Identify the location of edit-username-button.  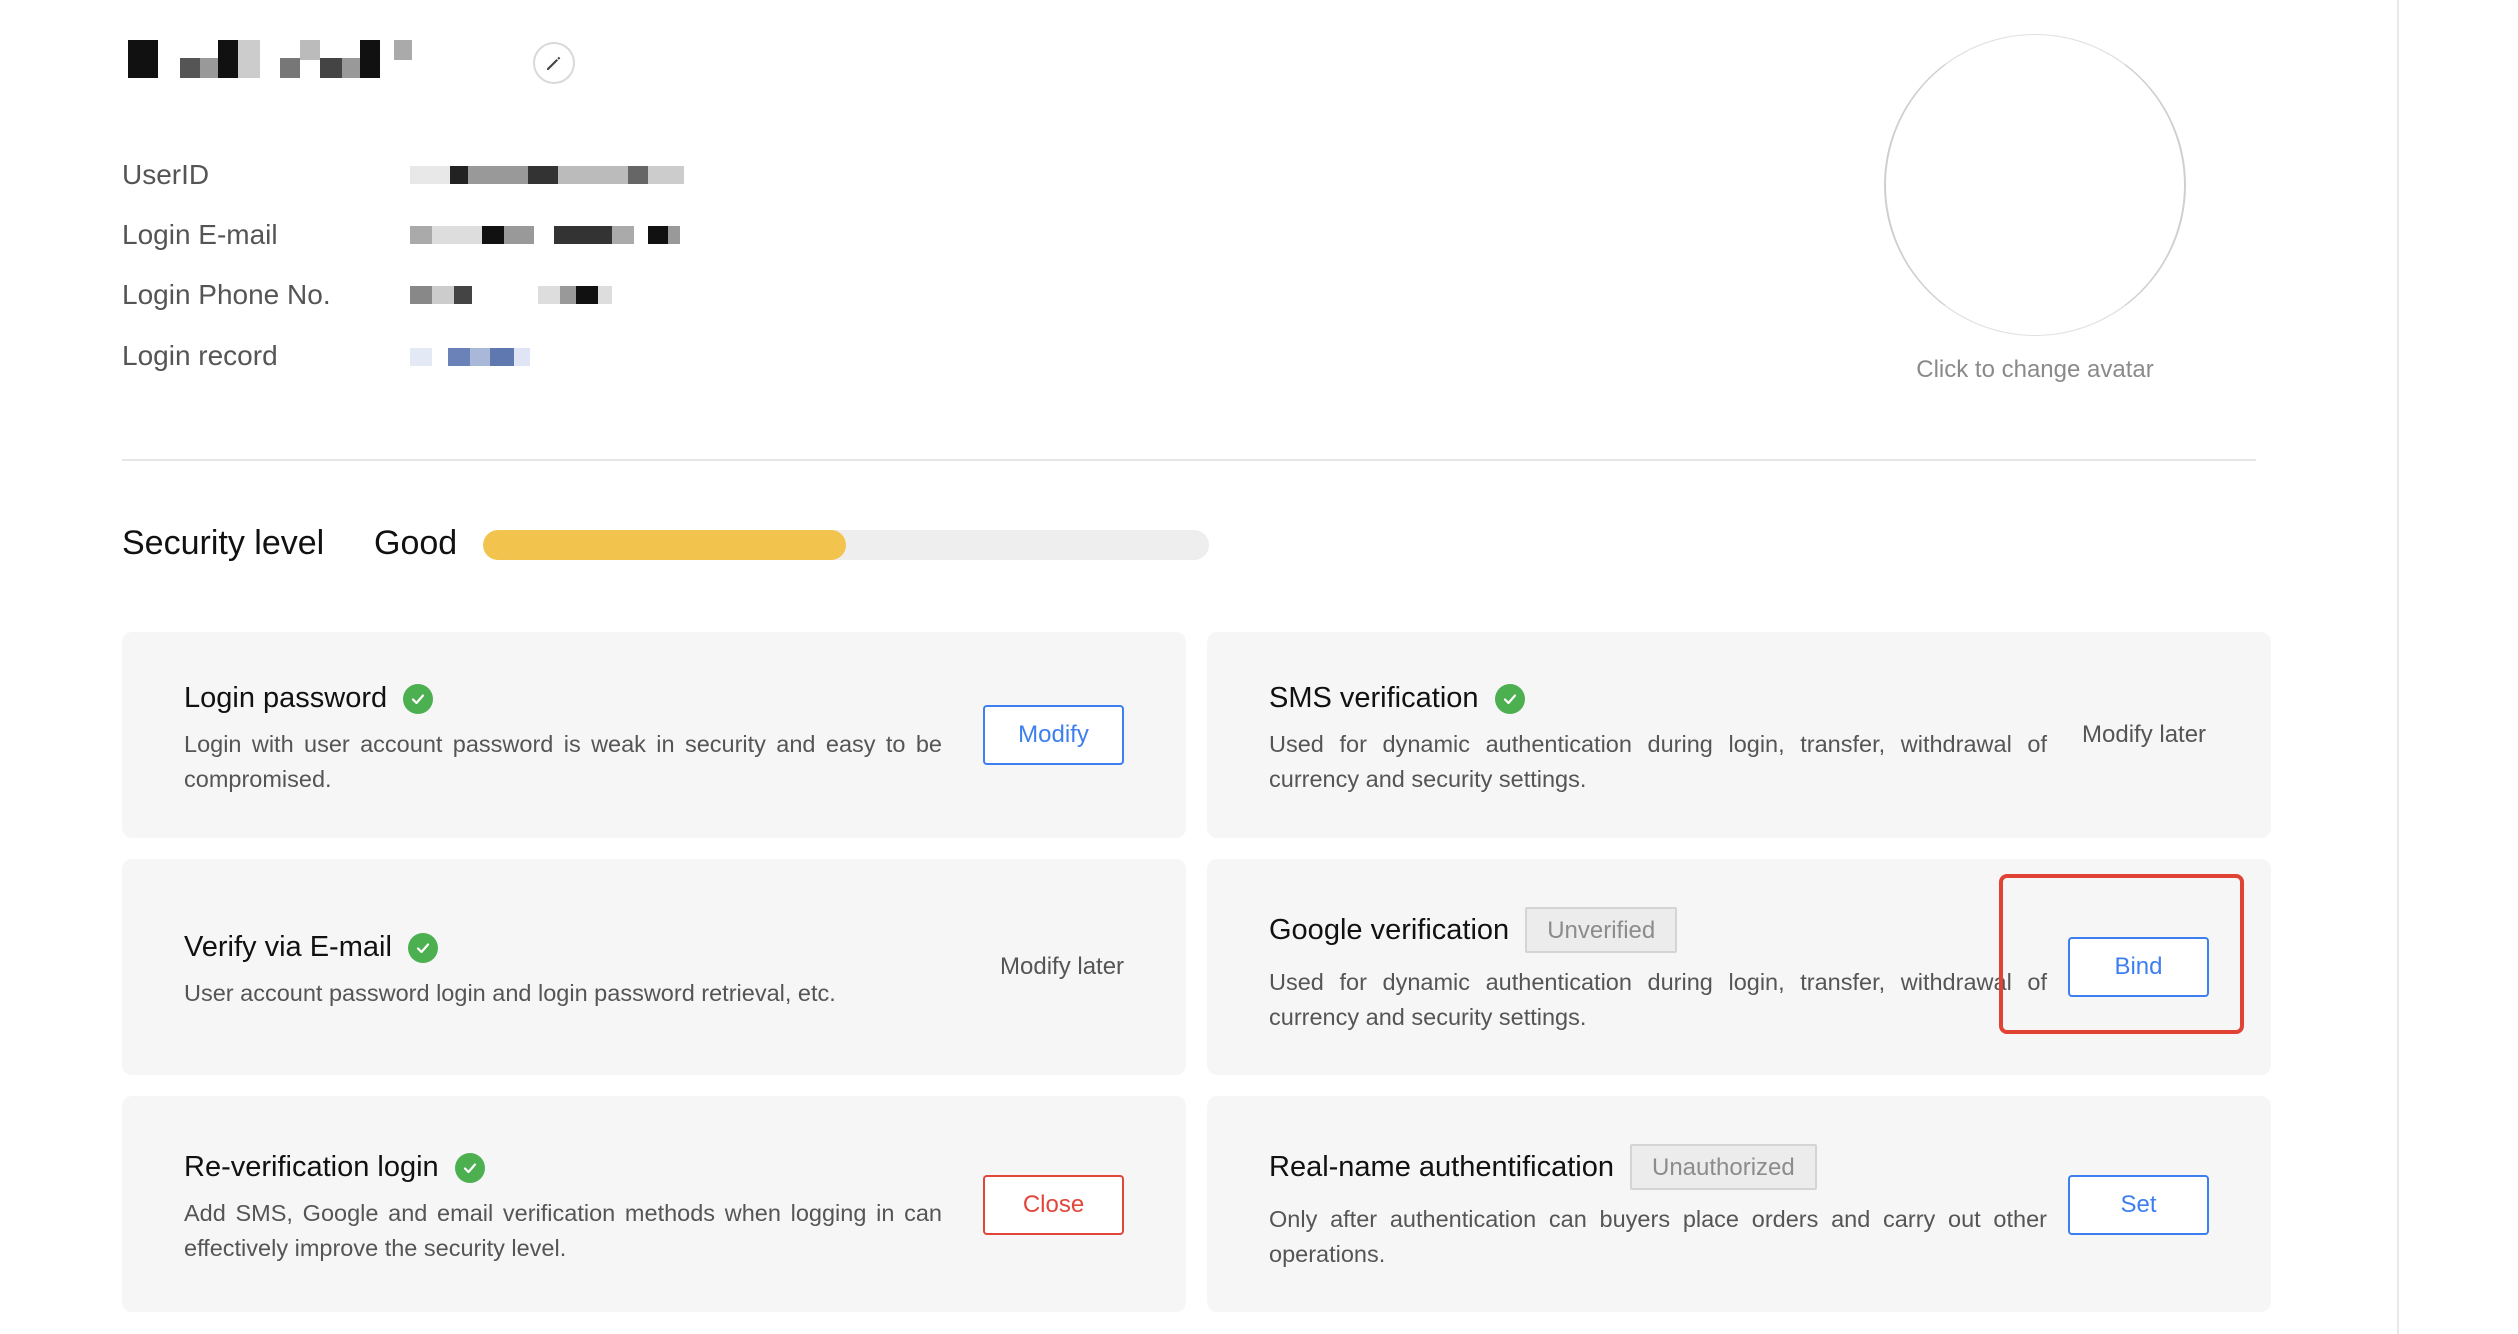
(554, 63).